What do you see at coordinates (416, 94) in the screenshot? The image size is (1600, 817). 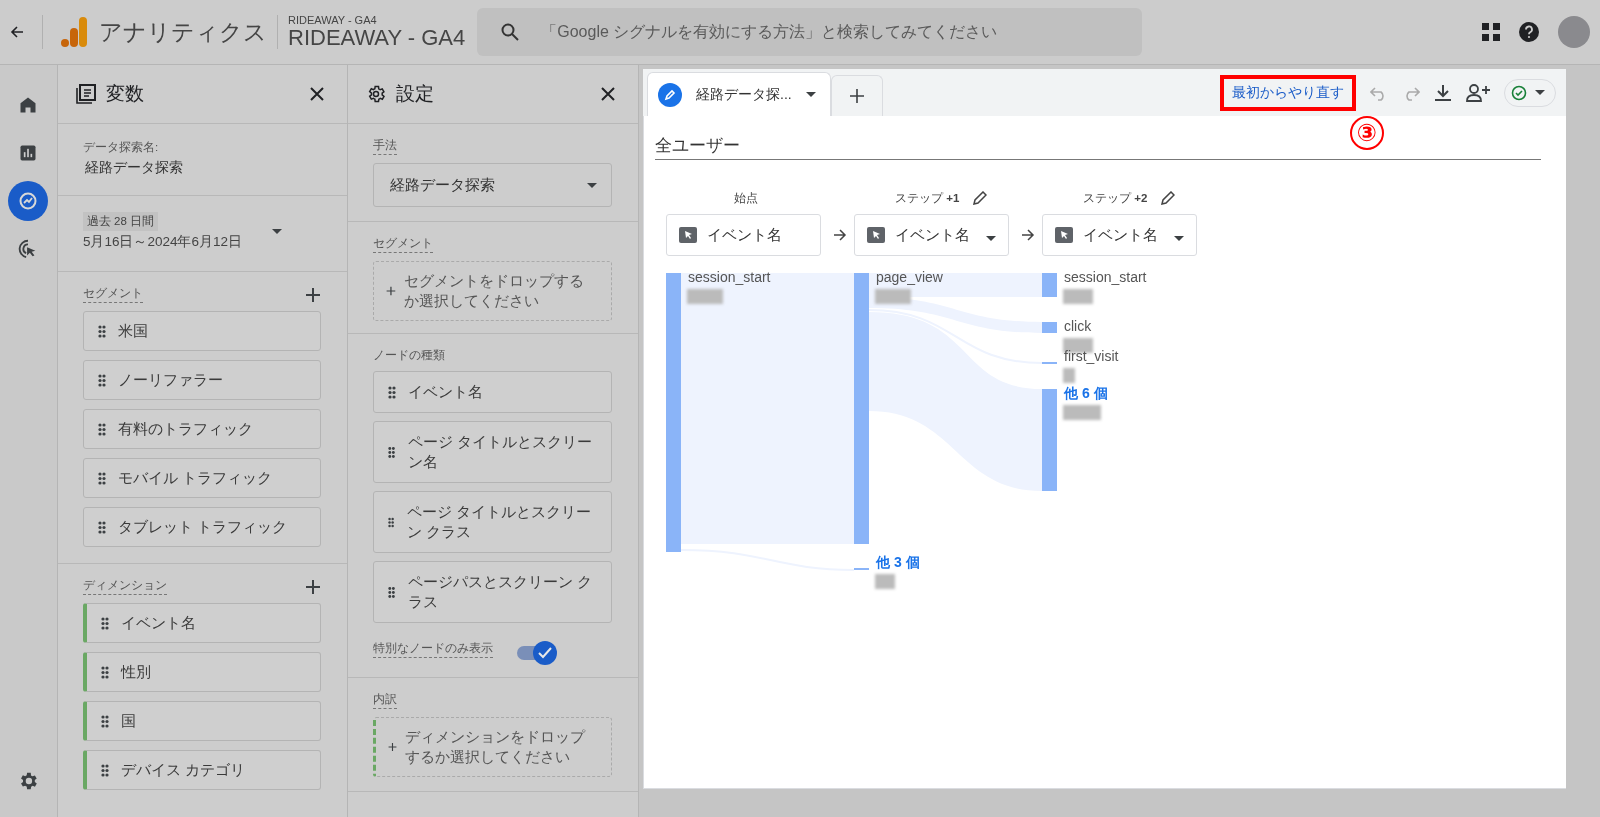 I see `panel-title: 設定` at bounding box center [416, 94].